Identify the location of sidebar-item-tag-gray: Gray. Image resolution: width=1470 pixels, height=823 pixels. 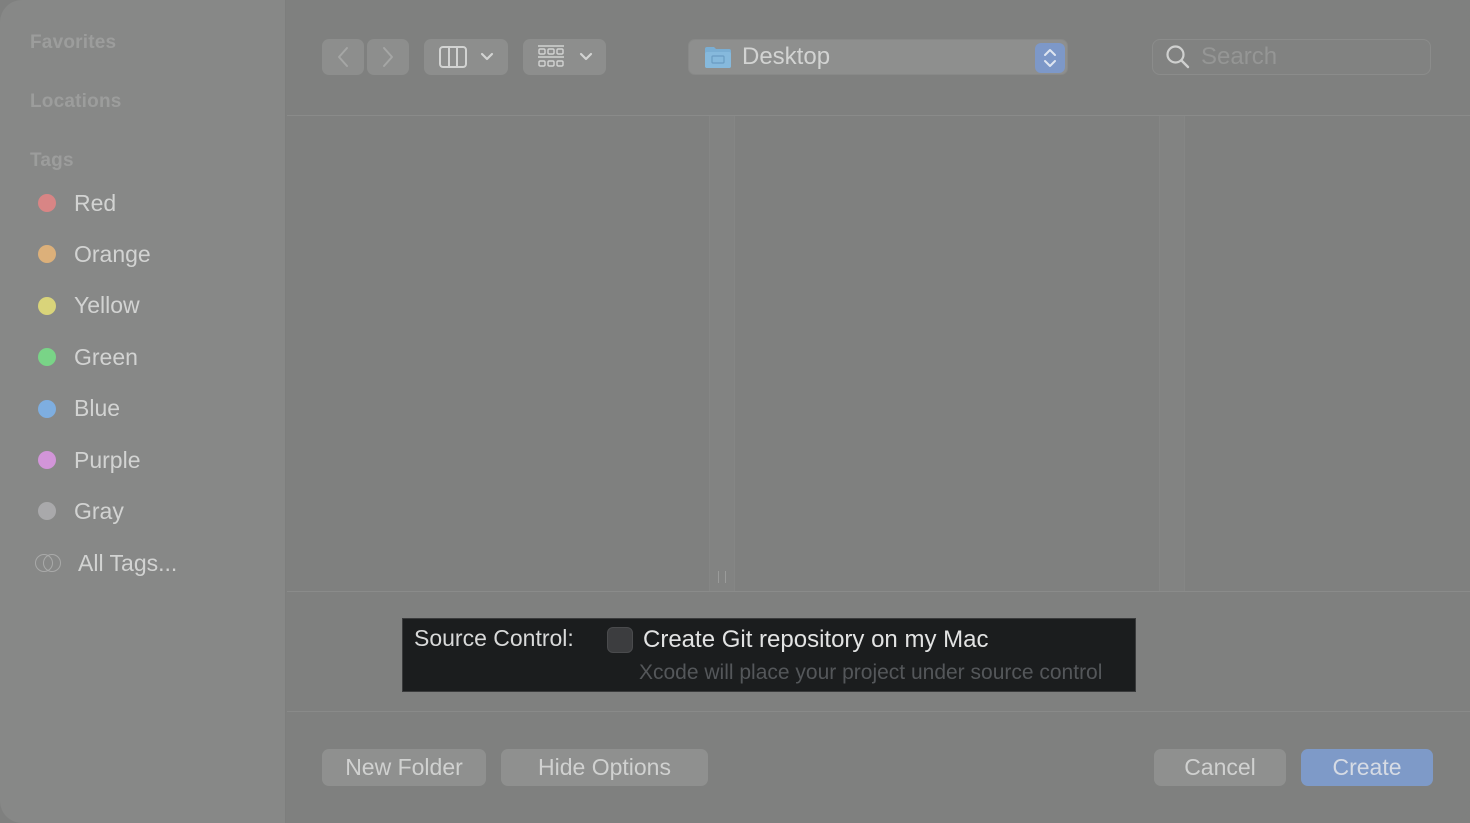
(150, 511).